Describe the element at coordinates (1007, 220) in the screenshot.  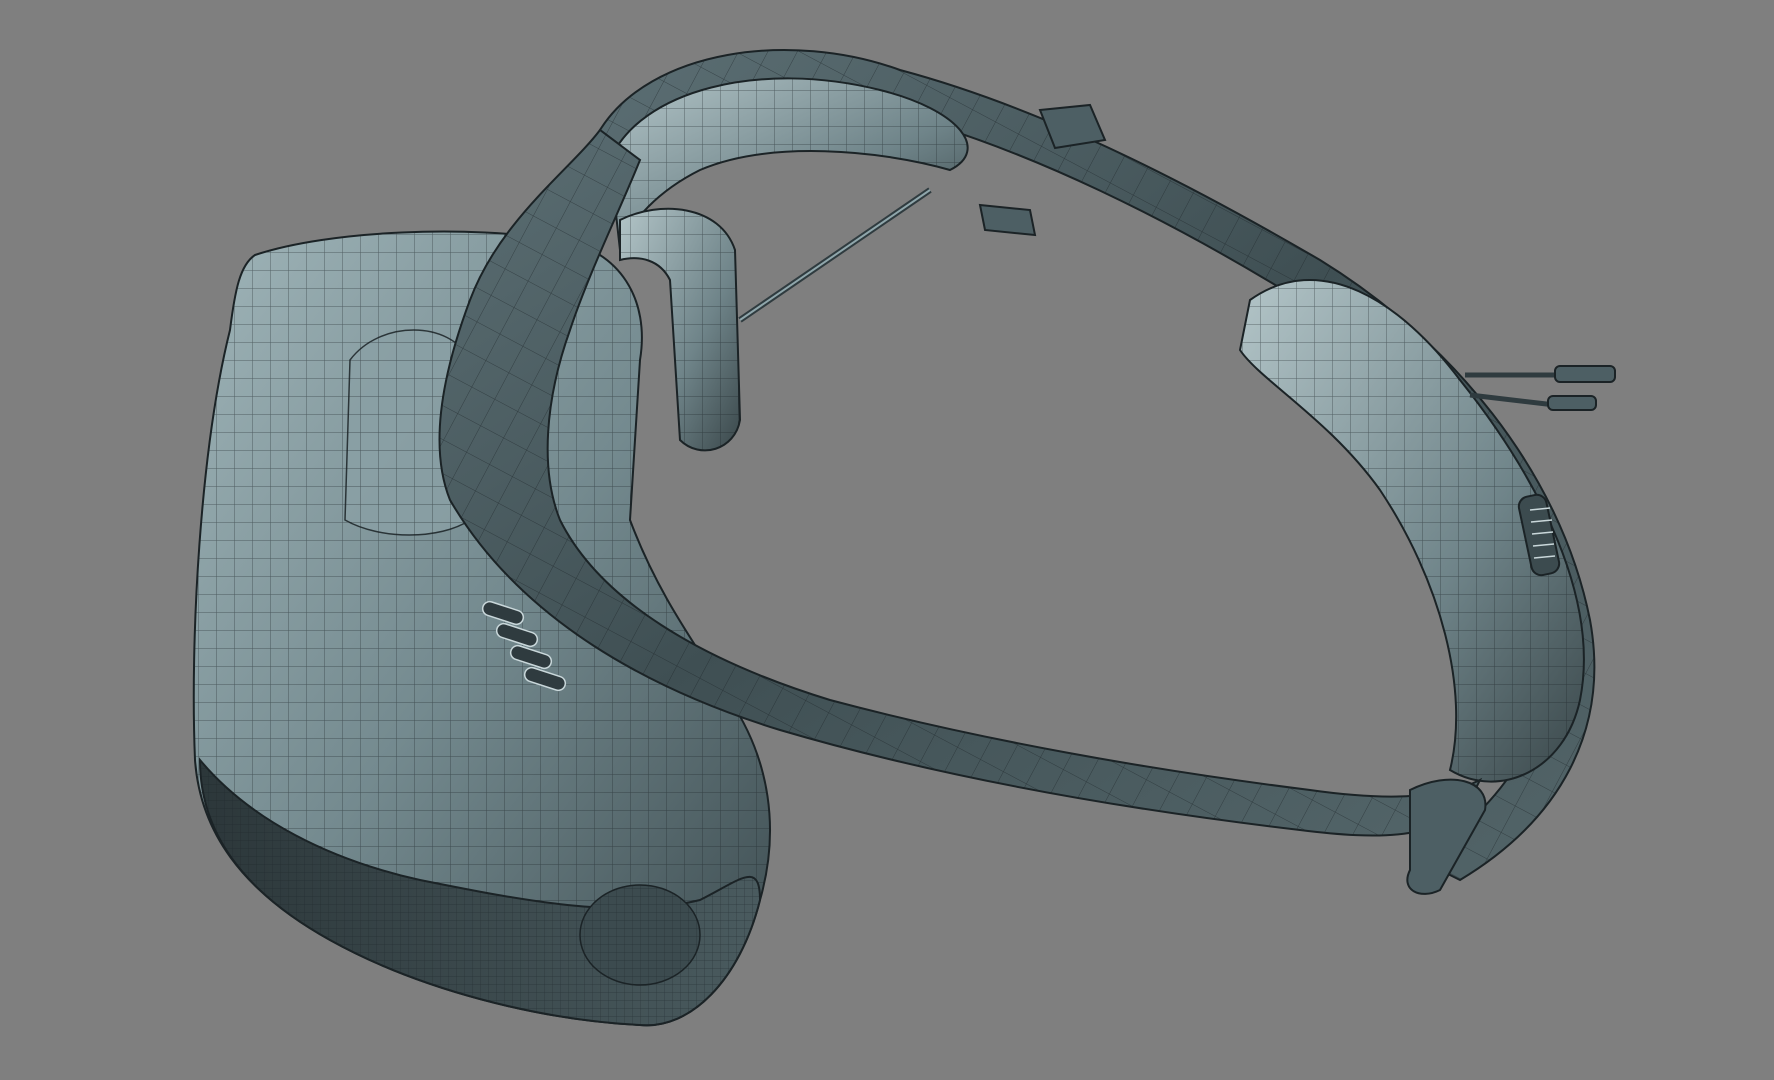
I see `strap-clip-middle` at that location.